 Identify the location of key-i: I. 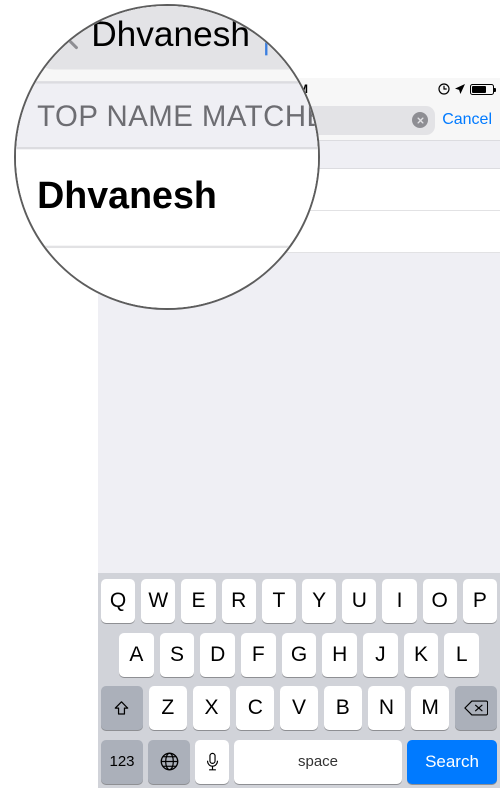
(399, 601).